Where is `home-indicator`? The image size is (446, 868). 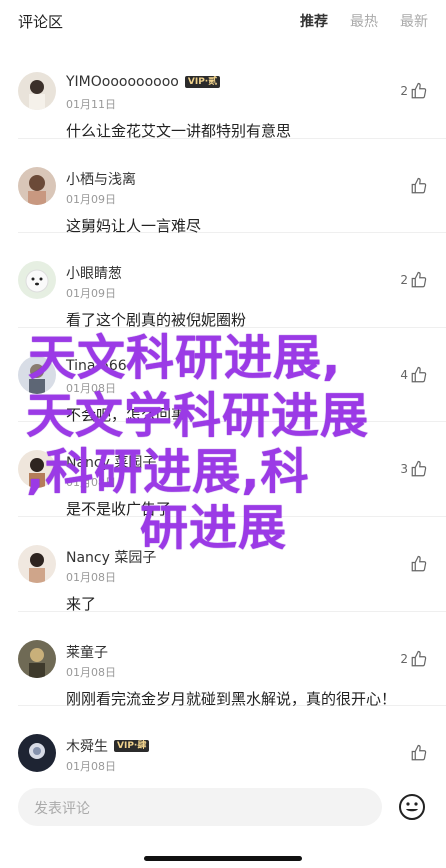
home-indicator is located at coordinates (223, 858).